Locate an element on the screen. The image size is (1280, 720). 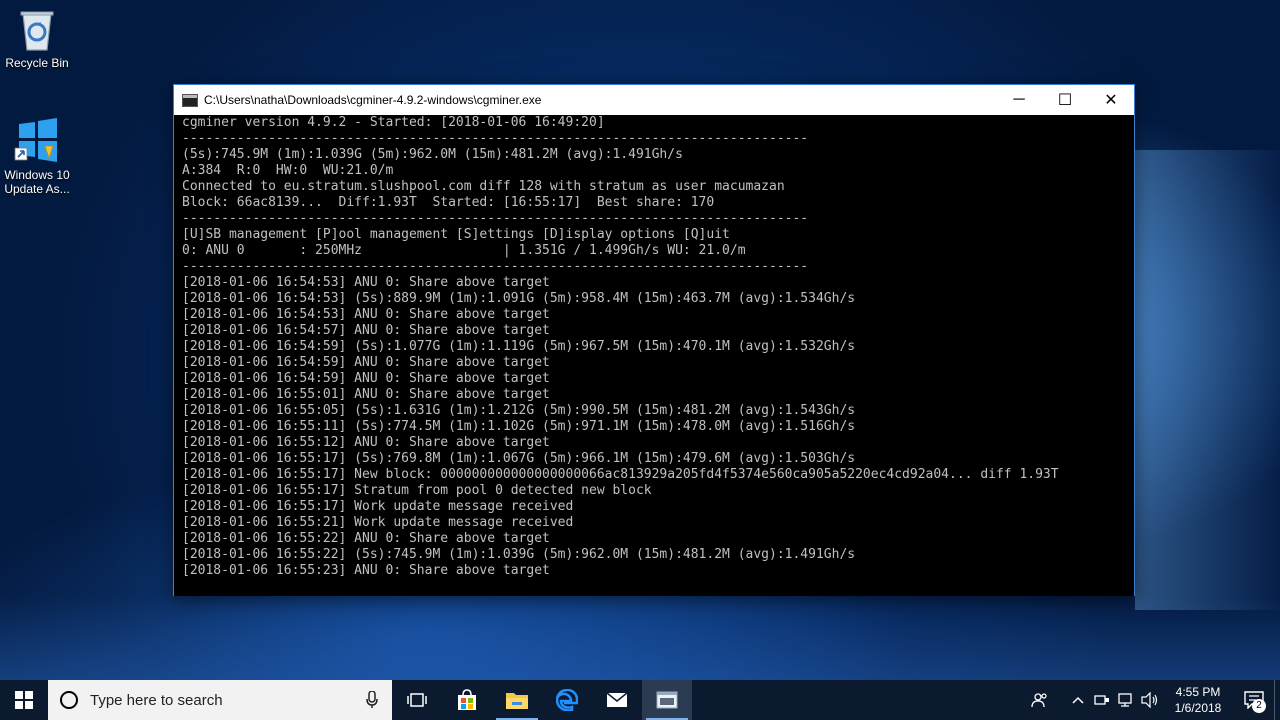
taskbar-store-button is located at coordinates (467, 700).